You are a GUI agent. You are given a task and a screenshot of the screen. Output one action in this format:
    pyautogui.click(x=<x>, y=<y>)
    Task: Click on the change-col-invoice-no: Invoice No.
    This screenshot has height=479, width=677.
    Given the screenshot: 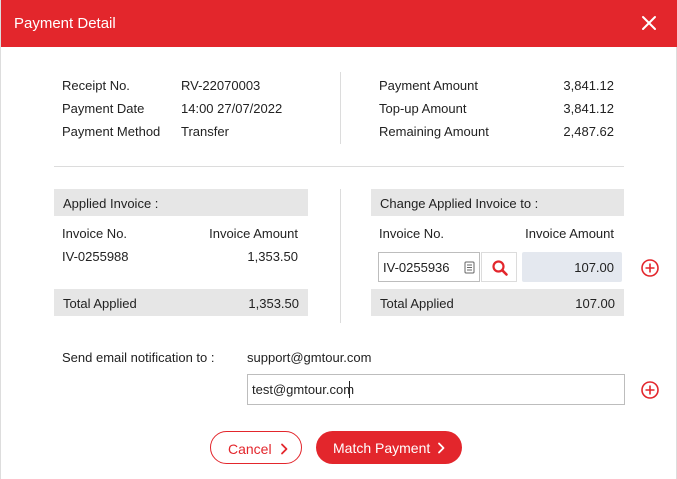 What is the action you would take?
    pyautogui.click(x=412, y=233)
    